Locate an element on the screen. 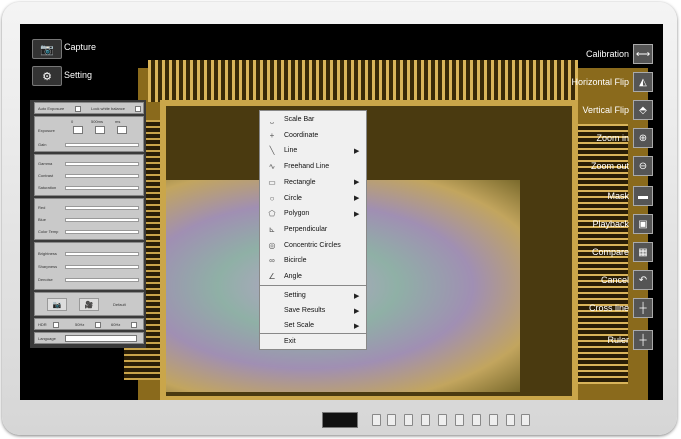  toolbar-item-label: Compare is located at coordinates (610, 252).